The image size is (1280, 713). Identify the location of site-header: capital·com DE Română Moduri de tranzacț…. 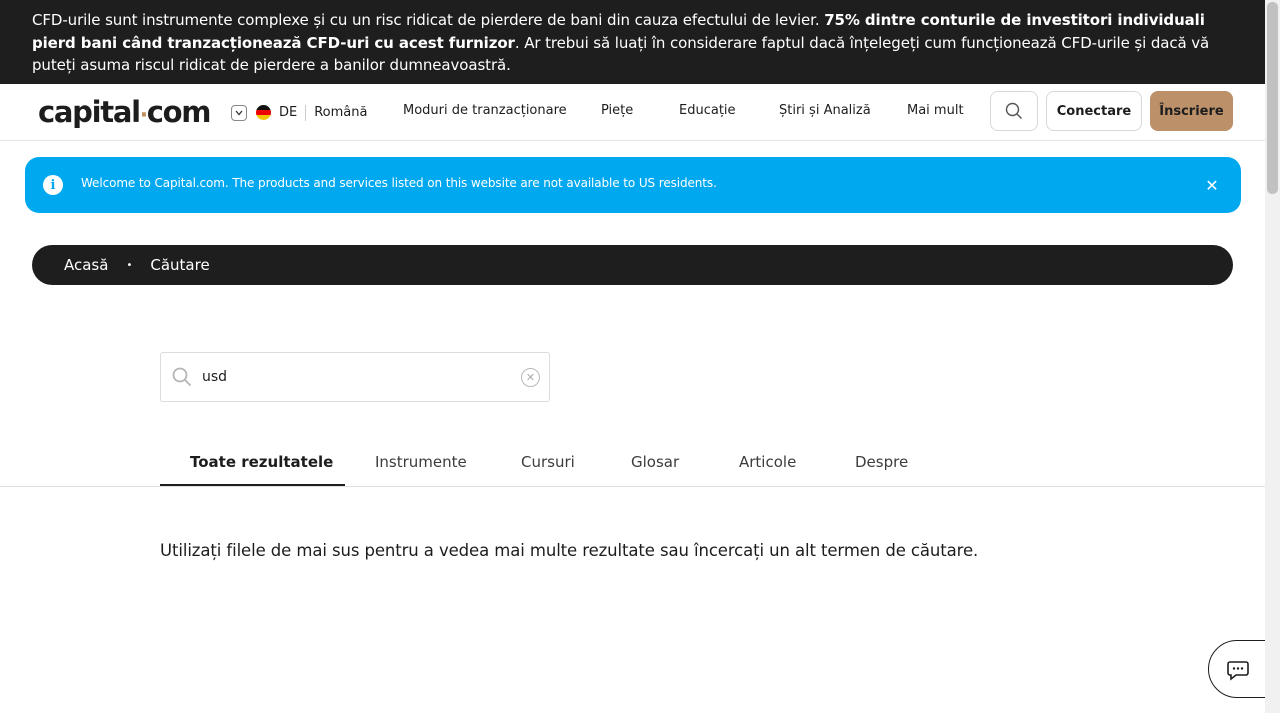
(632, 112).